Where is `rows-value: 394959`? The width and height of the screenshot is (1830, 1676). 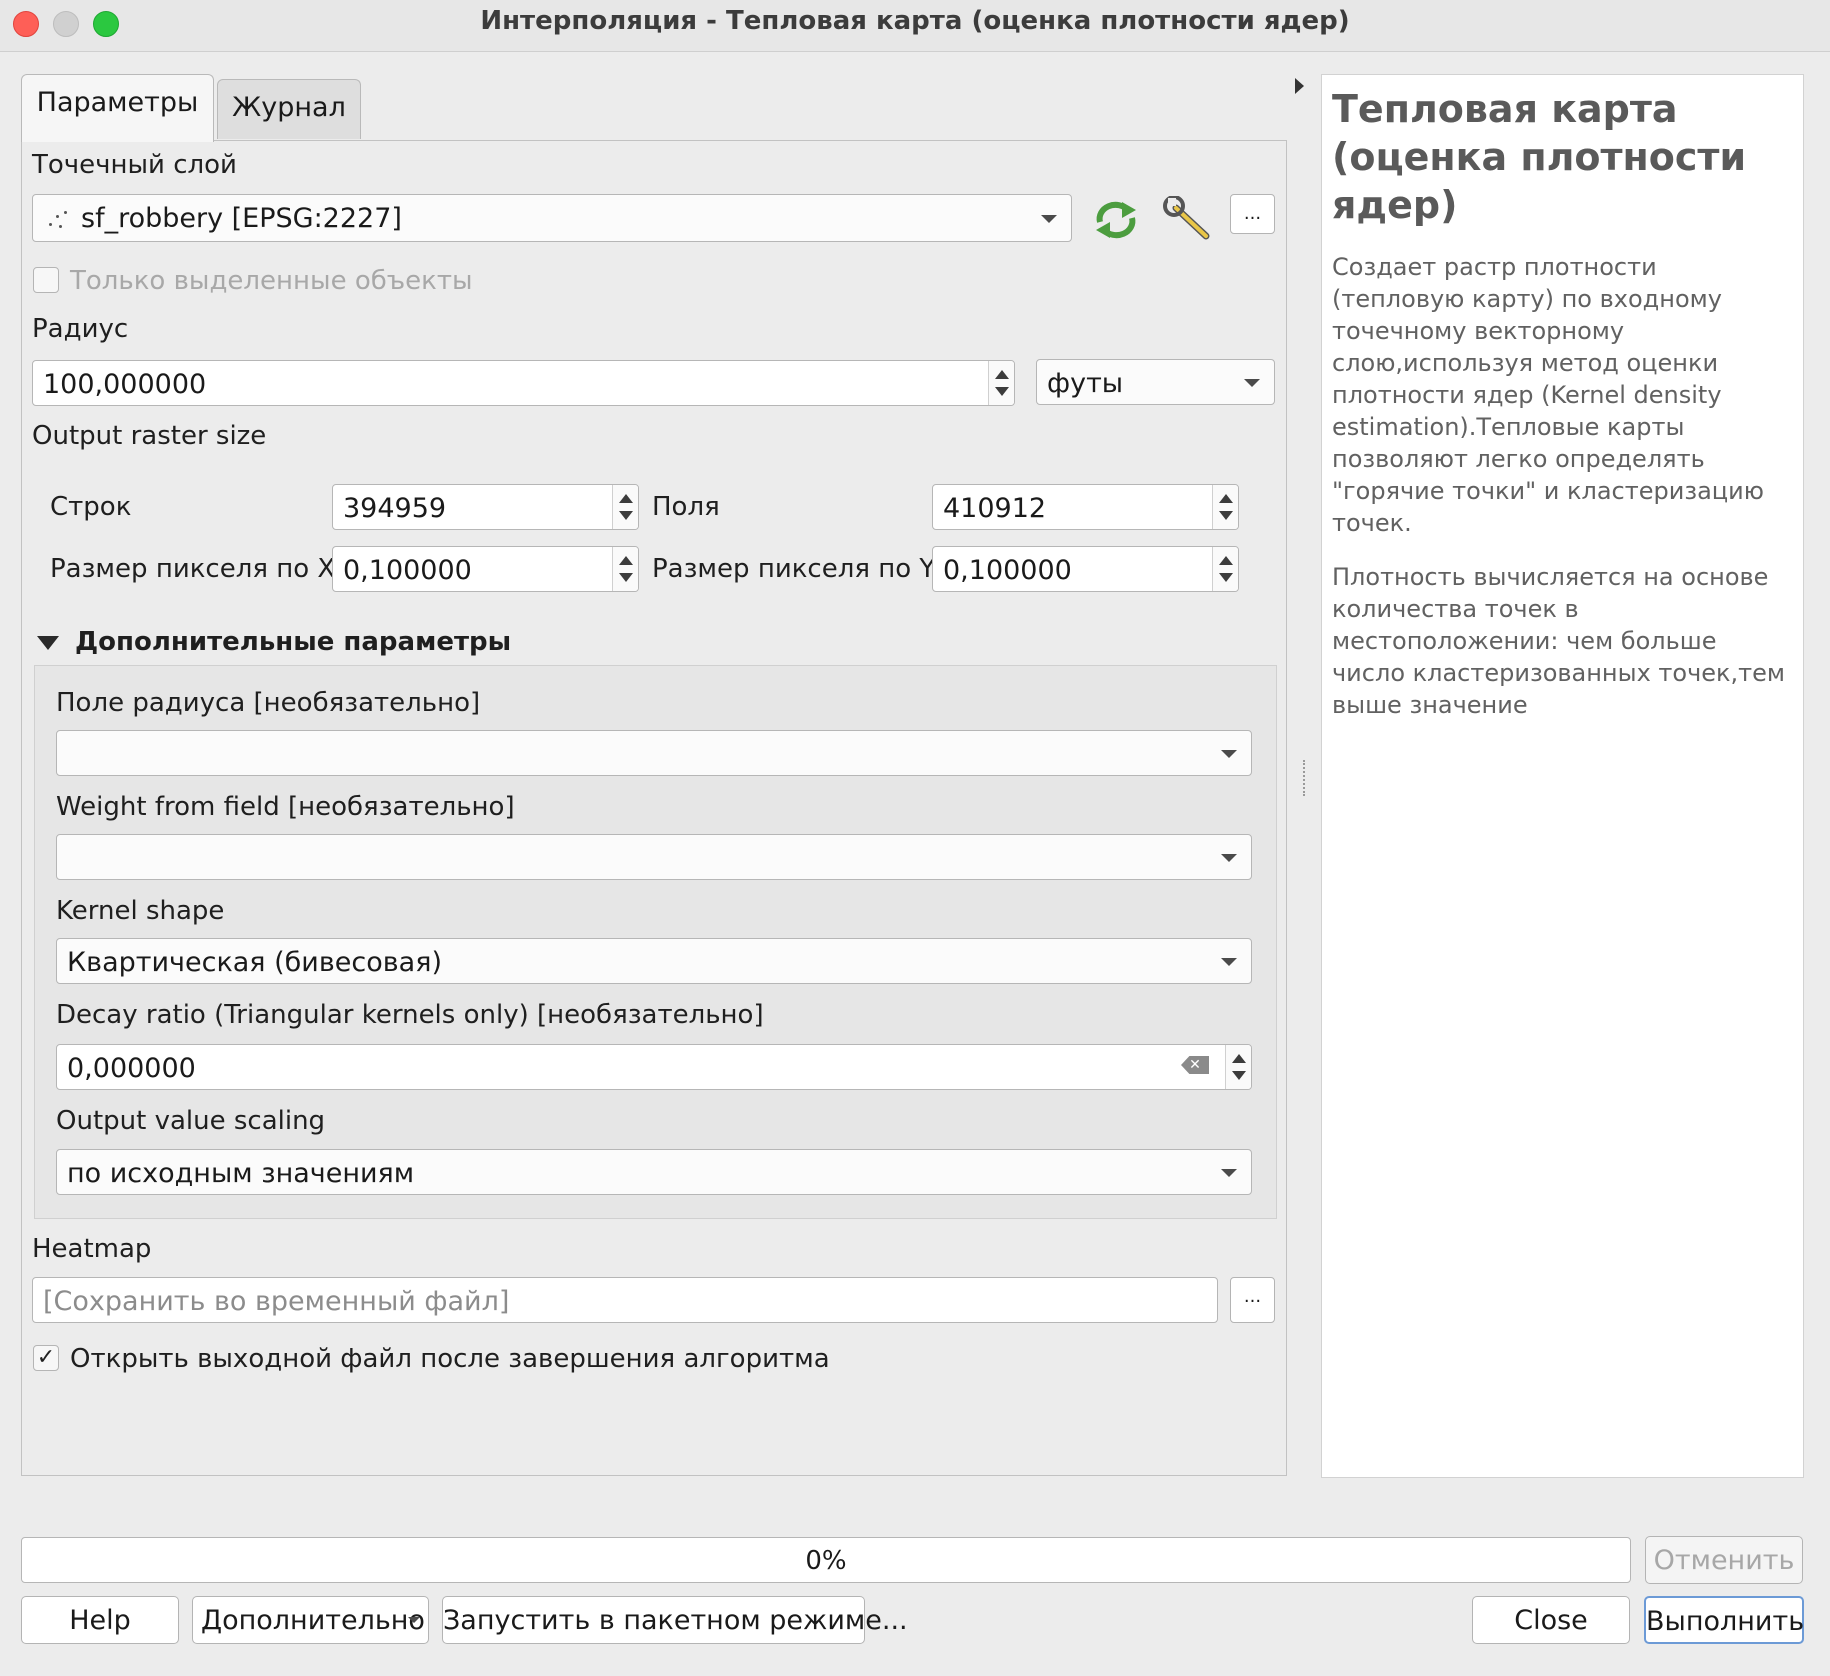 rows-value: 394959 is located at coordinates (395, 508).